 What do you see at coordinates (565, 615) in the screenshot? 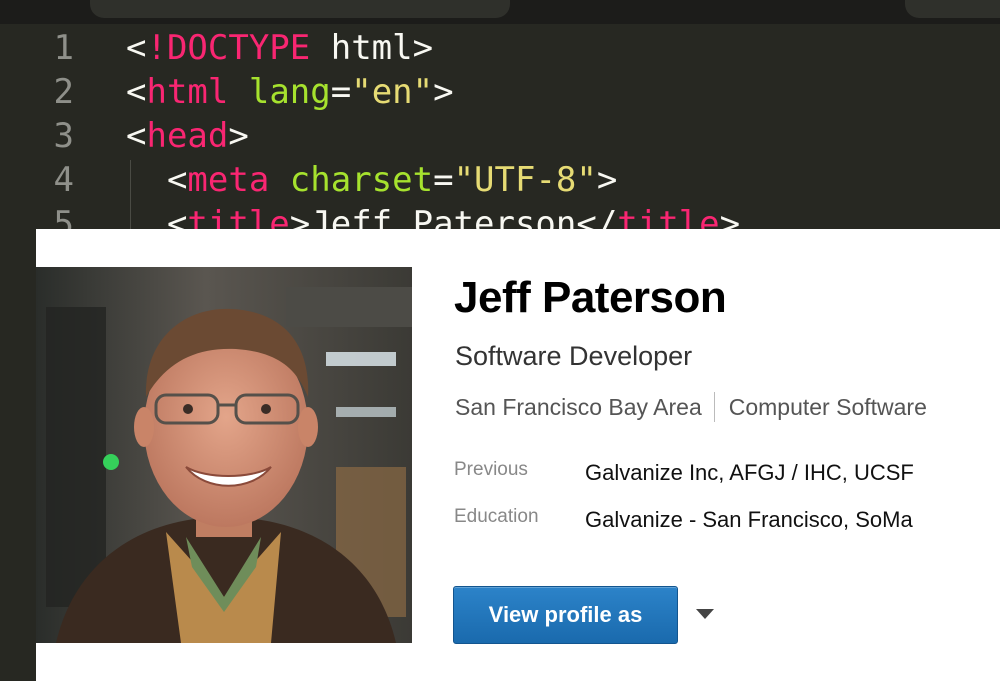
I see `view-profile-as-button: View profile as` at bounding box center [565, 615].